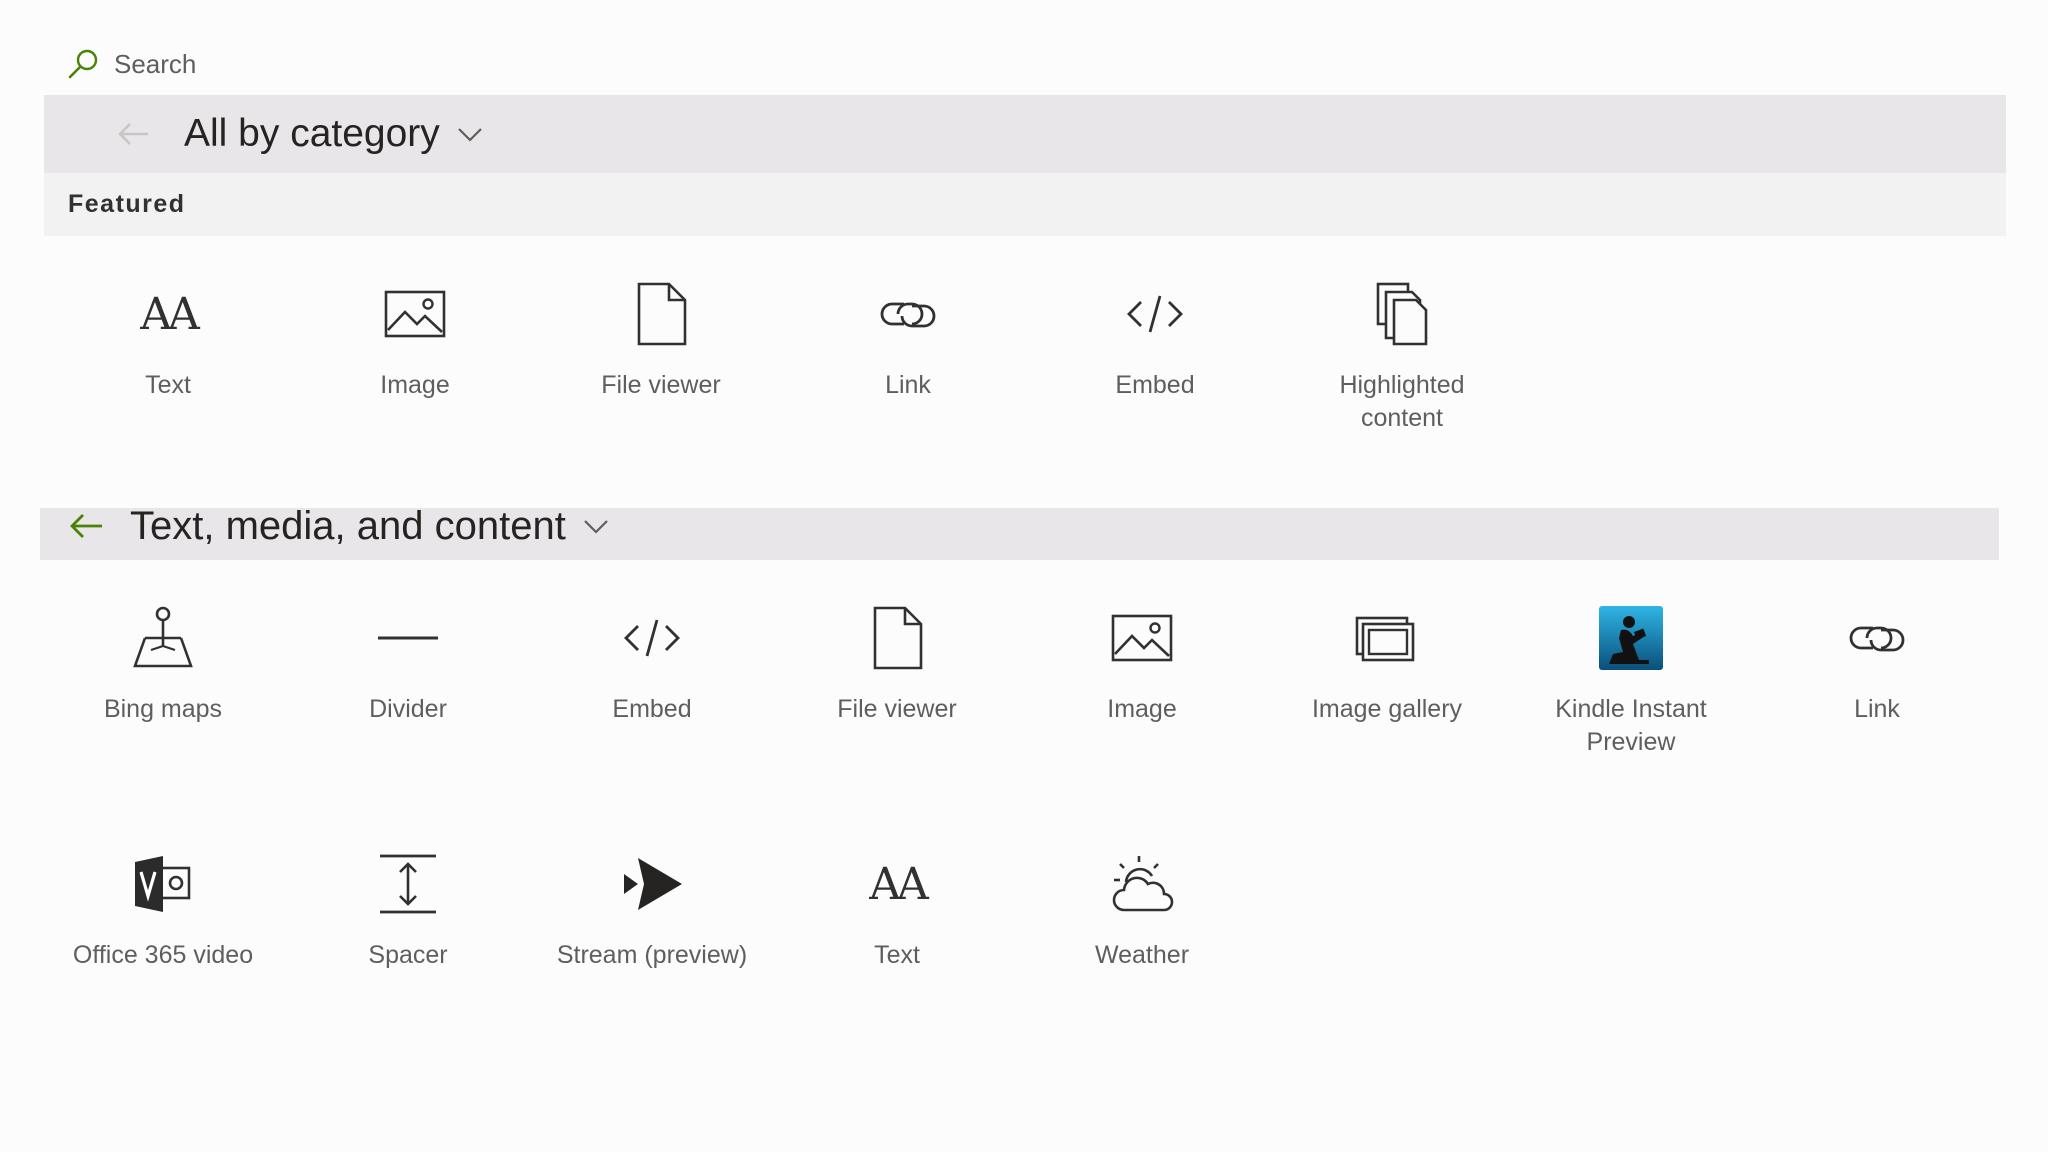 This screenshot has width=2048, height=1152. What do you see at coordinates (652, 955) in the screenshot?
I see `tile-label: Stream (preview)` at bounding box center [652, 955].